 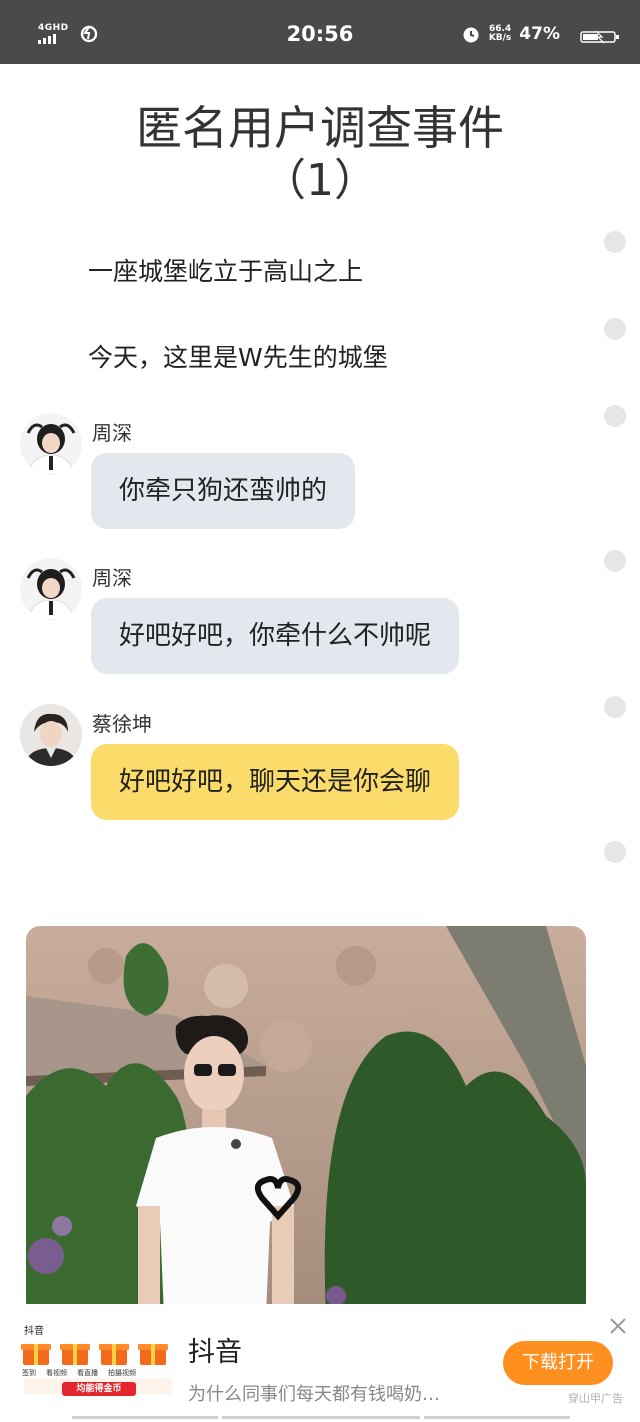 What do you see at coordinates (238, 357) in the screenshot?
I see `narration-line: 今天，这里是W先生的城堡` at bounding box center [238, 357].